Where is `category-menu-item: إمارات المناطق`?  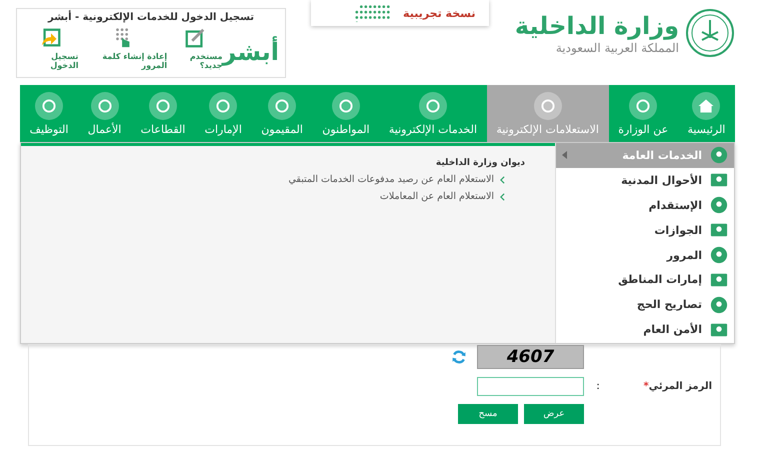
category-menu-item: إمارات المناطق is located at coordinates (645, 279).